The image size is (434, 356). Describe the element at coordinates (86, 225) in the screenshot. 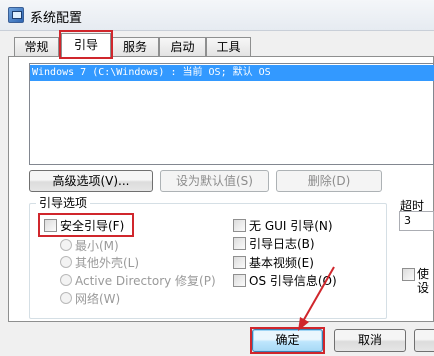

I see `safe-boot-highlight-annotation` at that location.